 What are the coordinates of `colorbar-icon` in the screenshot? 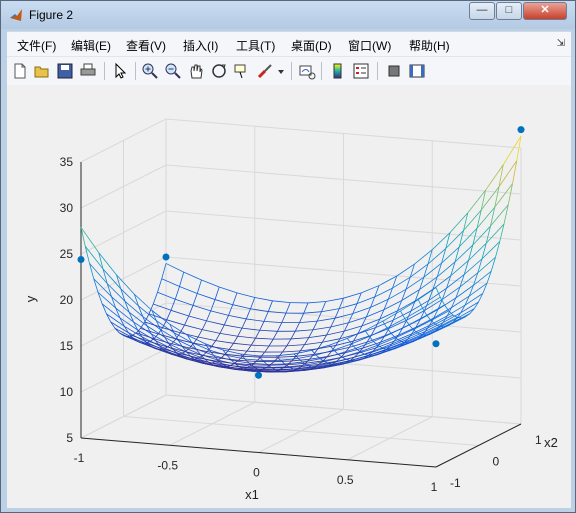 It's located at (338, 71).